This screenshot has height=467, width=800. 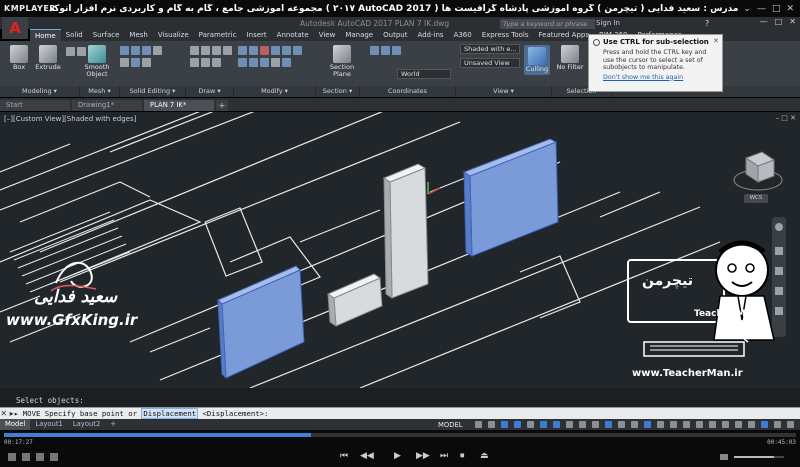 I want to click on circle-icon, so click(x=216, y=50).